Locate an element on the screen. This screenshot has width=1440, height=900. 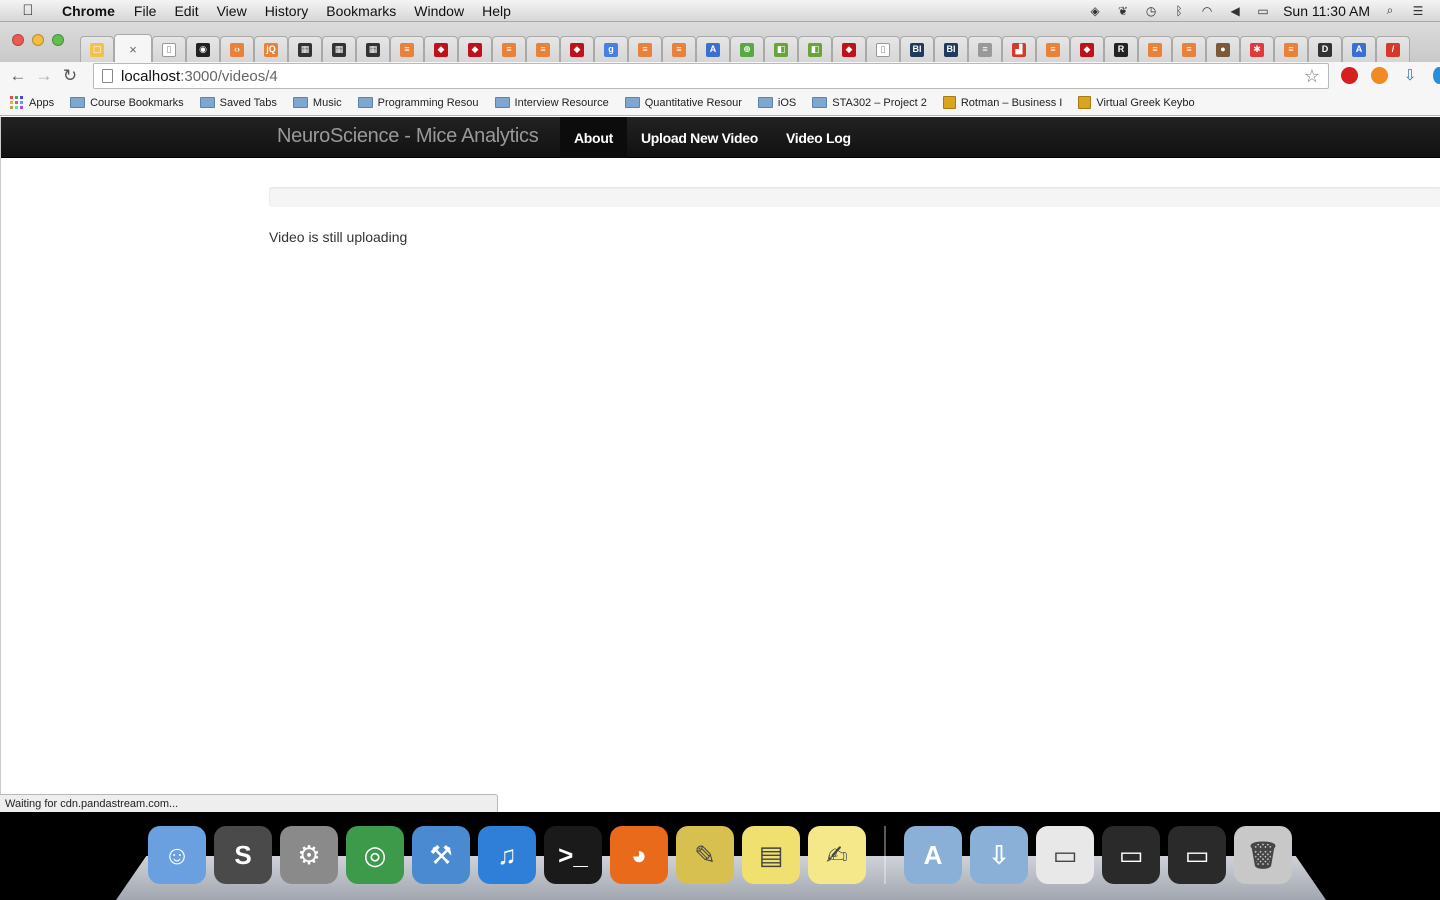
bookmark-item: Rotman – Business I is located at coordinates (1002, 102).